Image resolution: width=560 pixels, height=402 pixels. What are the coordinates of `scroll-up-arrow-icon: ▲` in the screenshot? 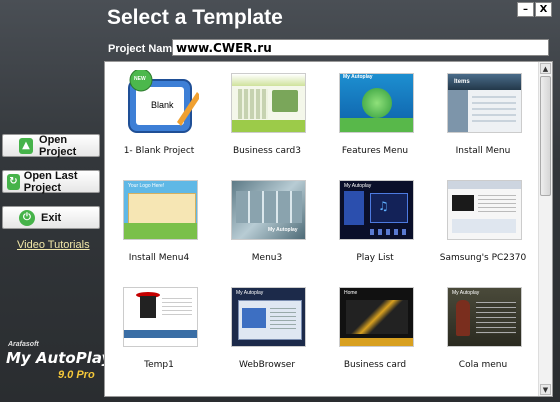 It's located at (545, 68).